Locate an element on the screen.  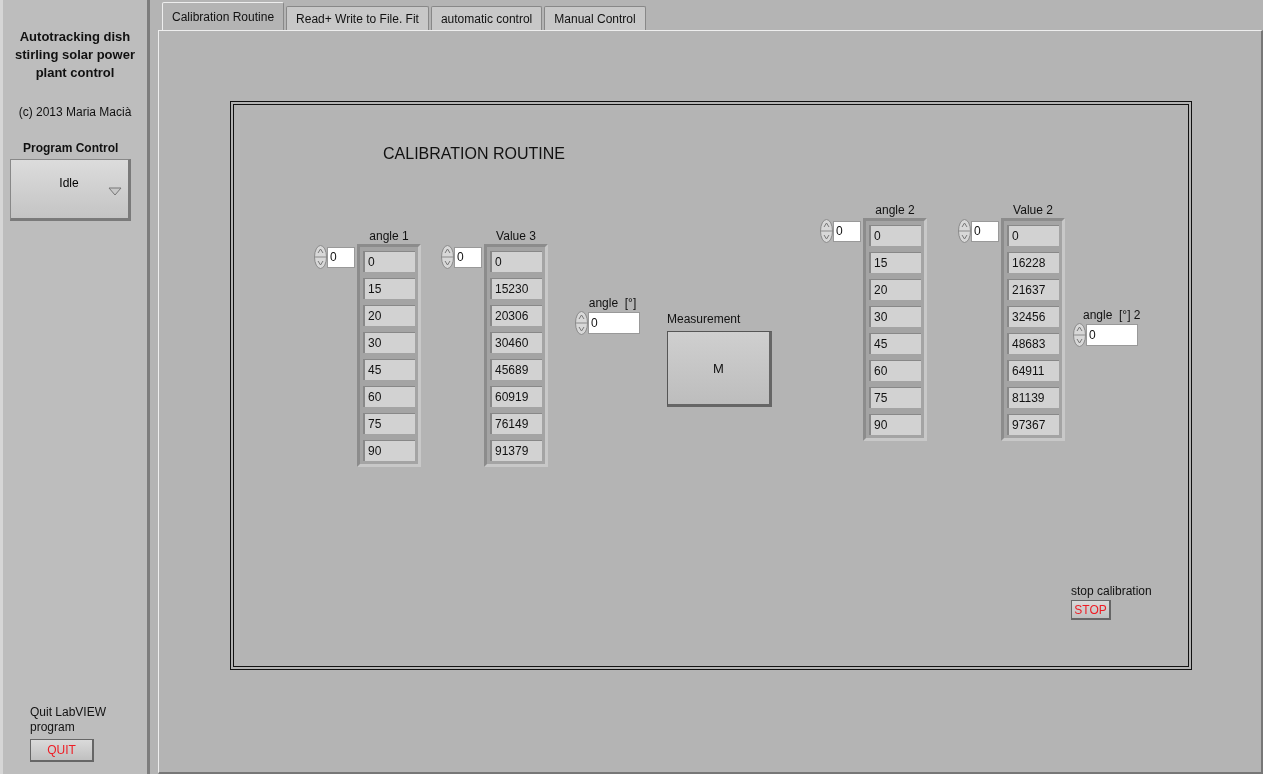
tab: Calibration Routine is located at coordinates (223, 16).